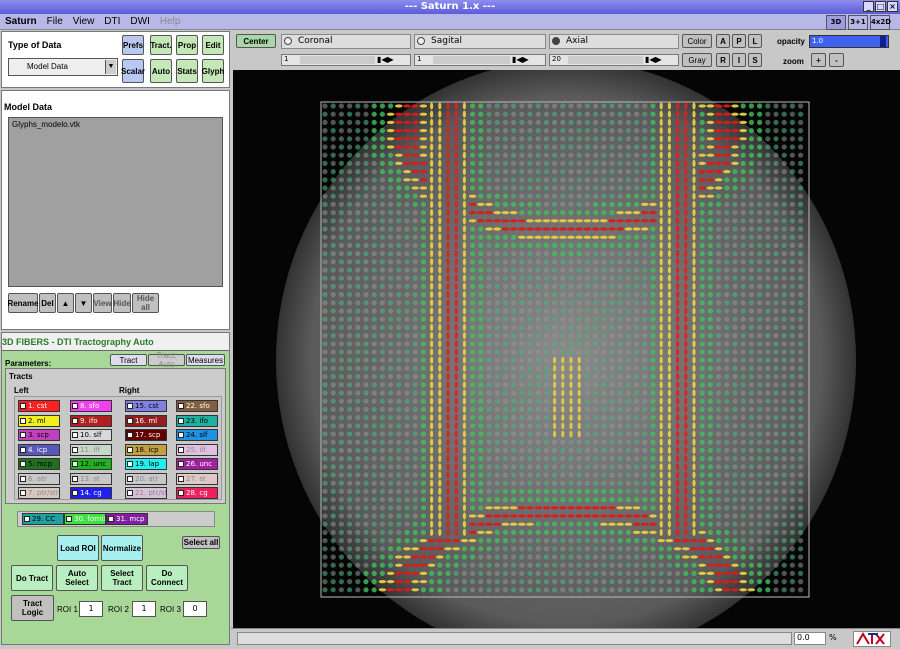 Image resolution: width=900 pixels, height=649 pixels. Describe the element at coordinates (122, 303) in the screenshot. I see `hide-button: Hide` at that location.